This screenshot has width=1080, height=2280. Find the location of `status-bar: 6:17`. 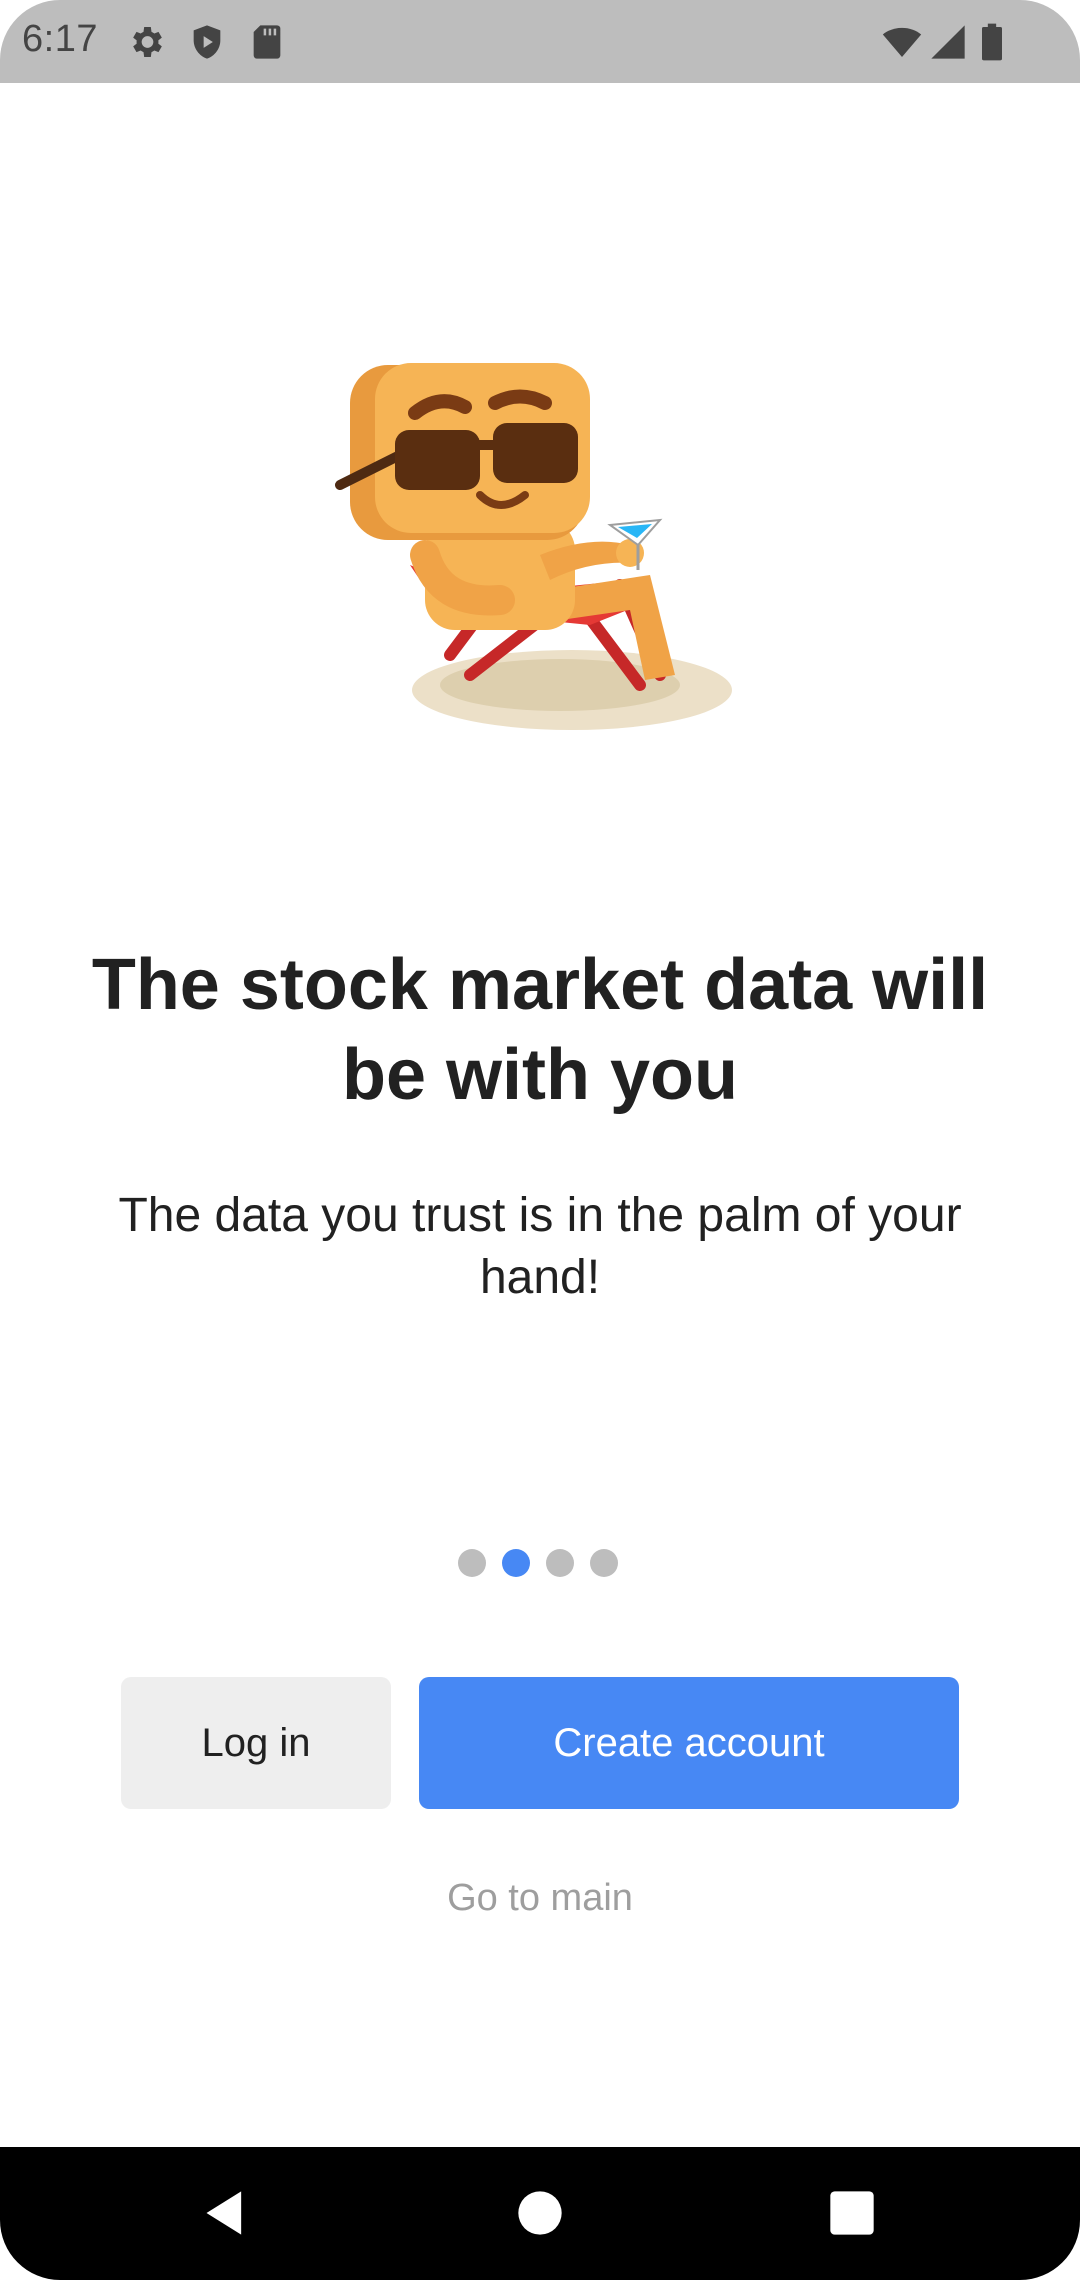

status-bar: 6:17 is located at coordinates (540, 41).